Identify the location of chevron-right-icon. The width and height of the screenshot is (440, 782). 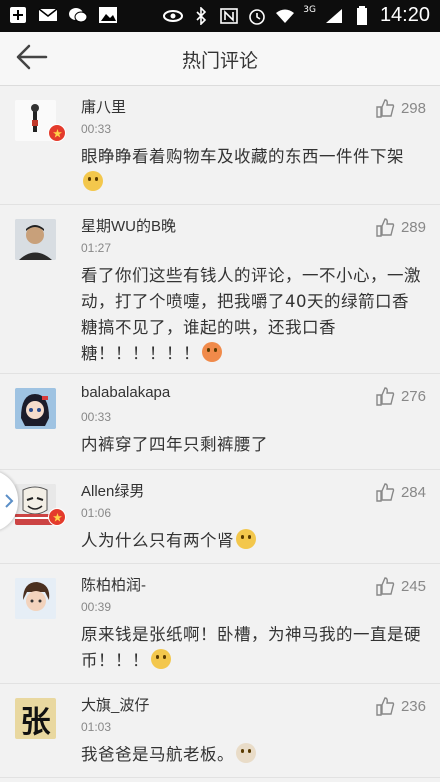
(9, 501).